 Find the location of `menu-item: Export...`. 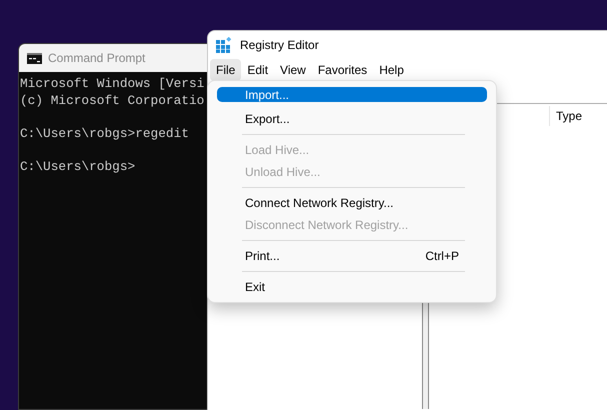

menu-item: Export... is located at coordinates (352, 119).